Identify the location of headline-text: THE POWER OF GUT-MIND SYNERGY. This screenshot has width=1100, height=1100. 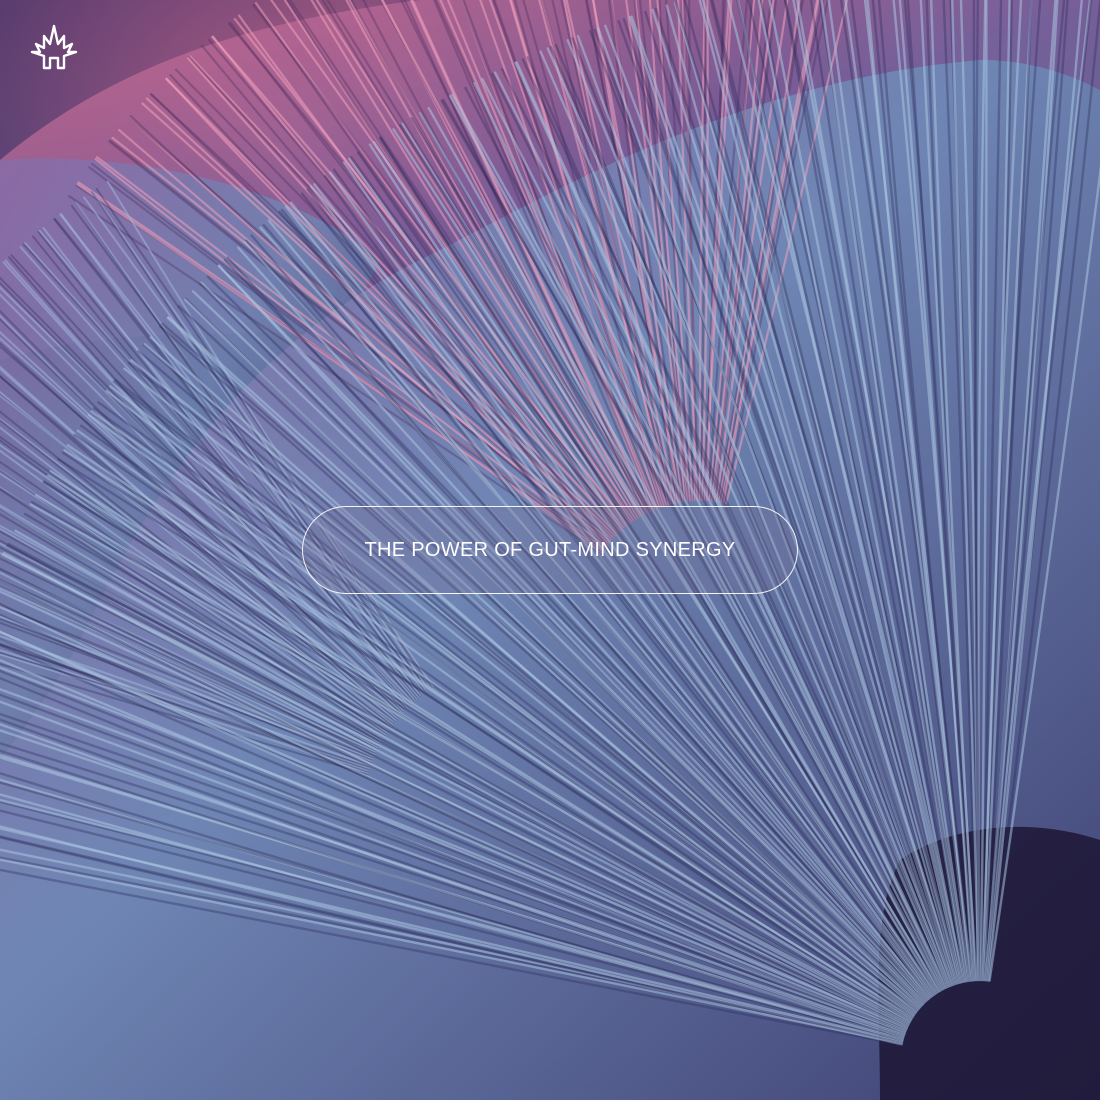
(550, 549).